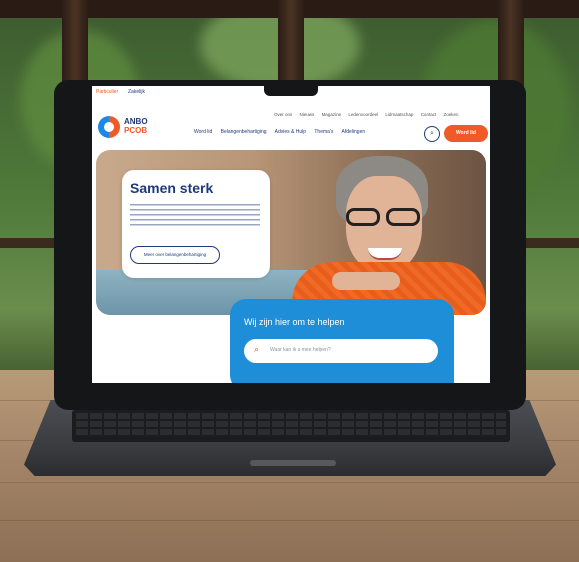 This screenshot has height=562, width=579. Describe the element at coordinates (450, 114) in the screenshot. I see `link-zoeken: Zoeken` at that location.